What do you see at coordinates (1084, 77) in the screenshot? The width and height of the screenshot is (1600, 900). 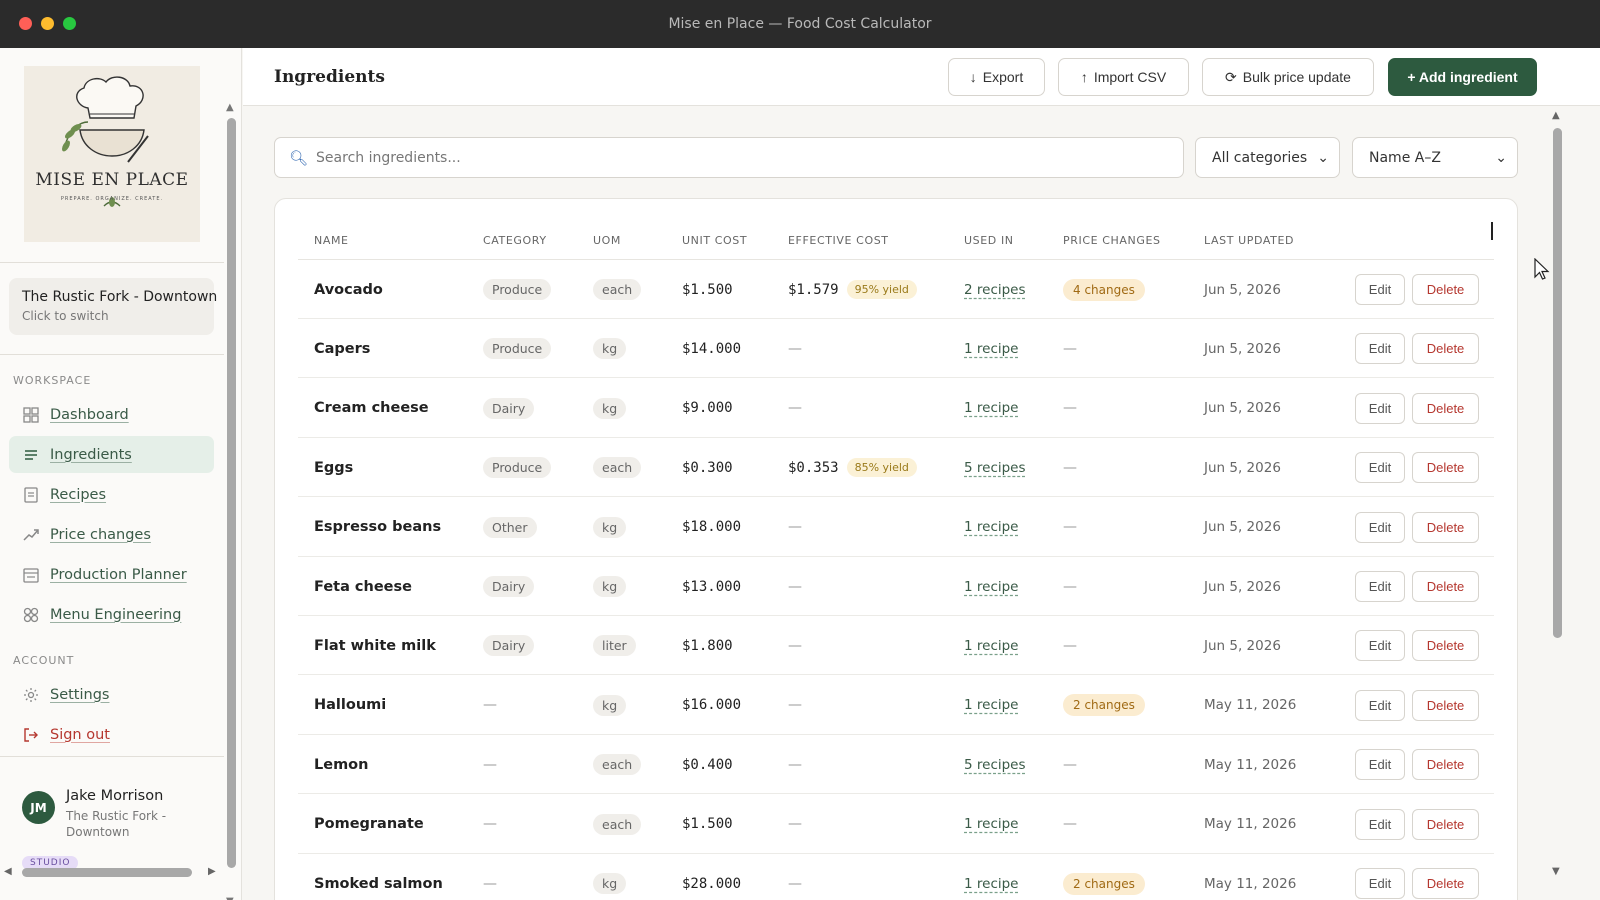 I see `arrow-up-icon: ↑` at bounding box center [1084, 77].